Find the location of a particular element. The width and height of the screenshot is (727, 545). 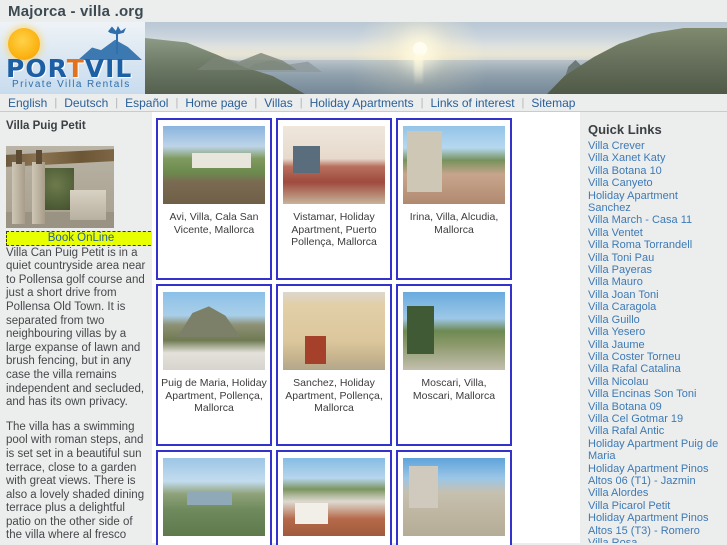

nav-item-sitemap: Sitemap is located at coordinates (553, 103).